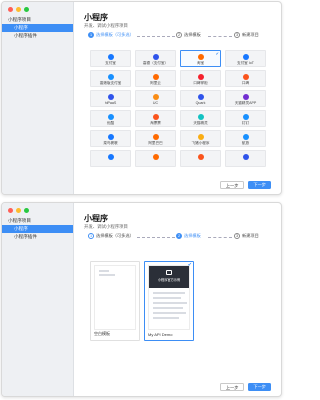 The height and width of the screenshot is (400, 320). What do you see at coordinates (245, 123) in the screenshot?
I see `client-name: 钉钉` at bounding box center [245, 123].